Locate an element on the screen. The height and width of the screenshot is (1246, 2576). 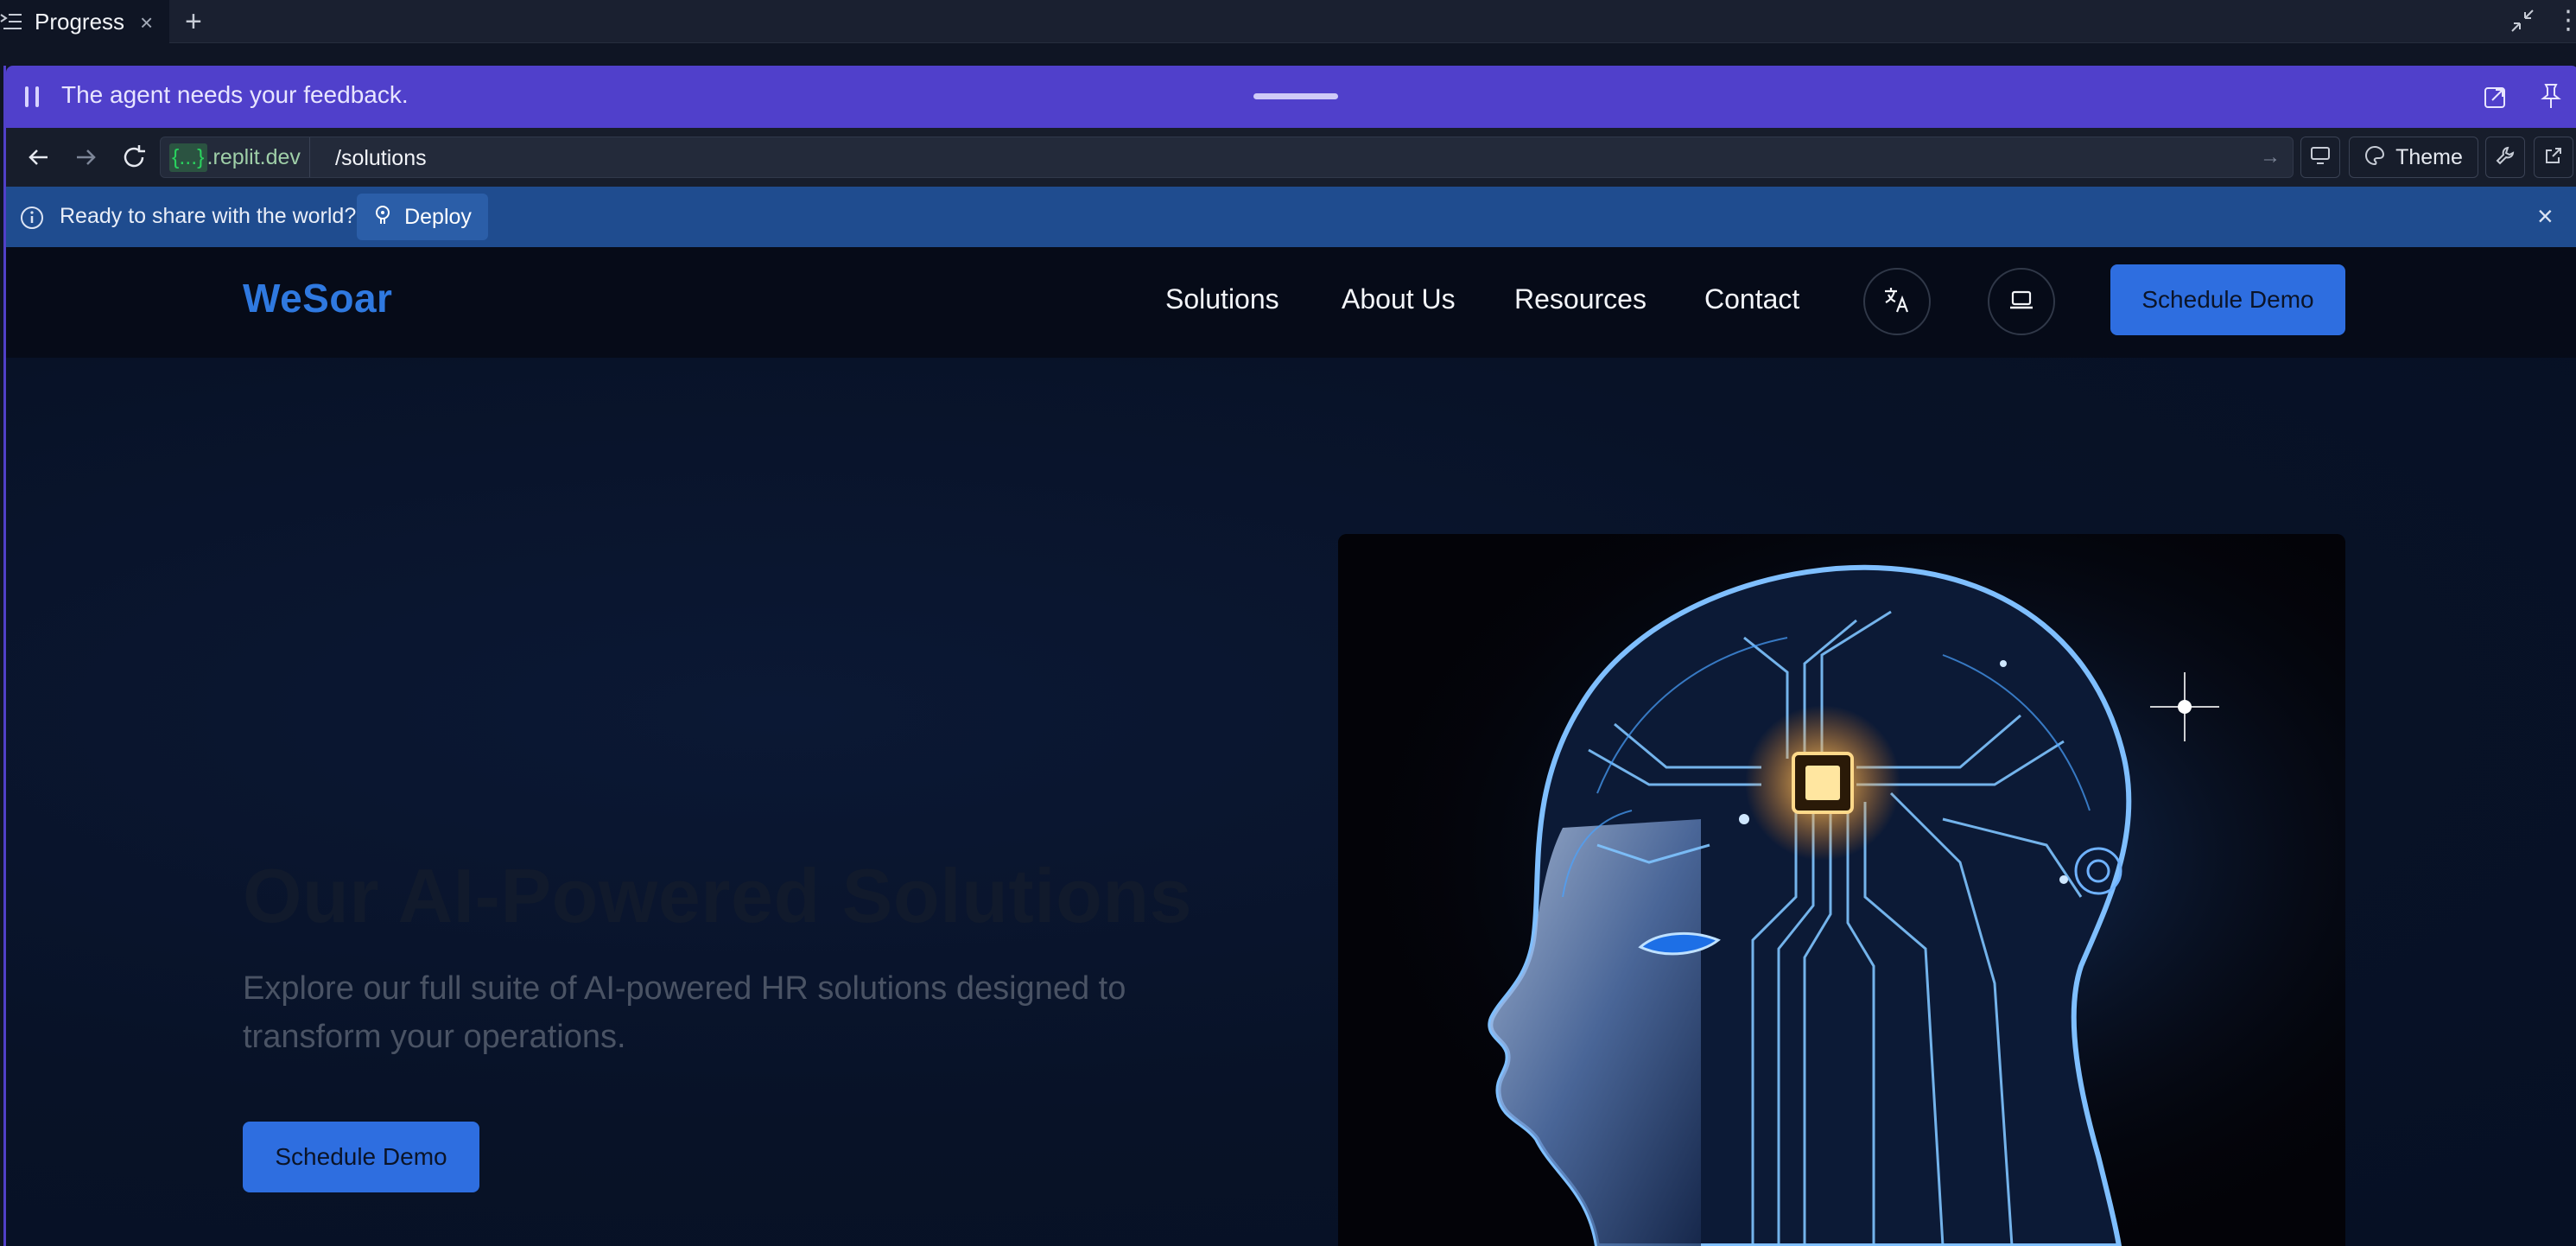
wrench-icon is located at coordinates (2505, 157).